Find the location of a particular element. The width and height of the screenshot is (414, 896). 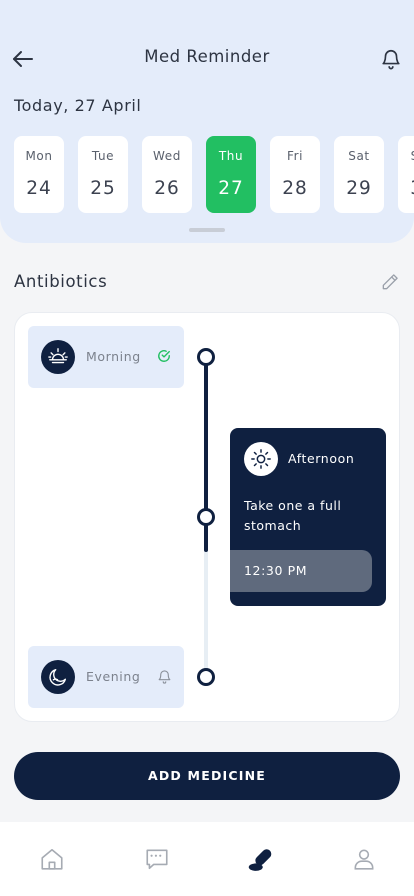

day-number: 26 is located at coordinates (167, 188).